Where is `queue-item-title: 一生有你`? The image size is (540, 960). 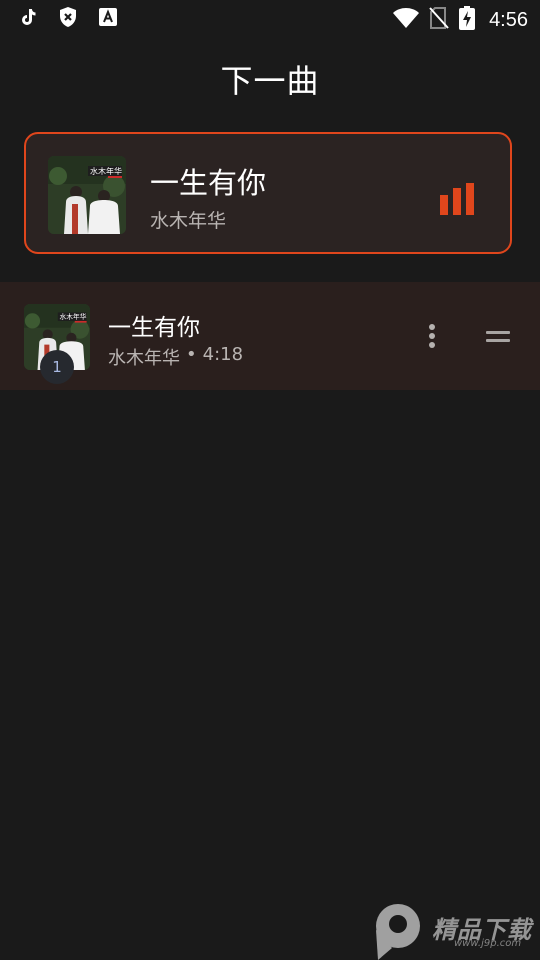
queue-item-title: 一生有你 is located at coordinates (154, 328).